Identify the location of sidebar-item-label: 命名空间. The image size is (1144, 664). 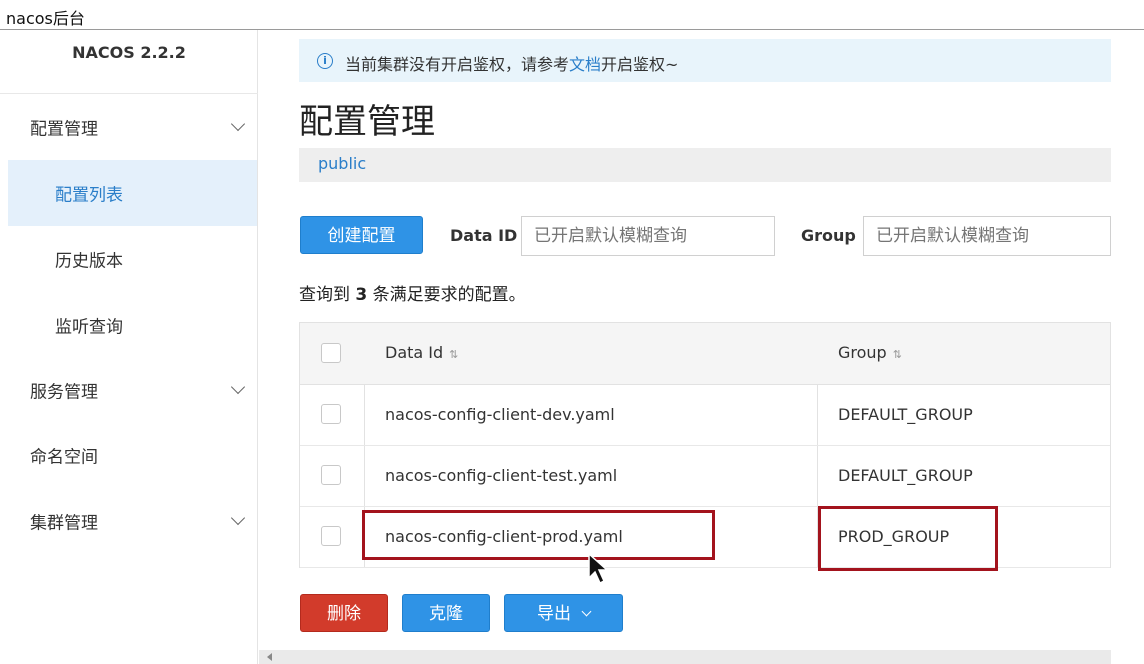
(64, 457).